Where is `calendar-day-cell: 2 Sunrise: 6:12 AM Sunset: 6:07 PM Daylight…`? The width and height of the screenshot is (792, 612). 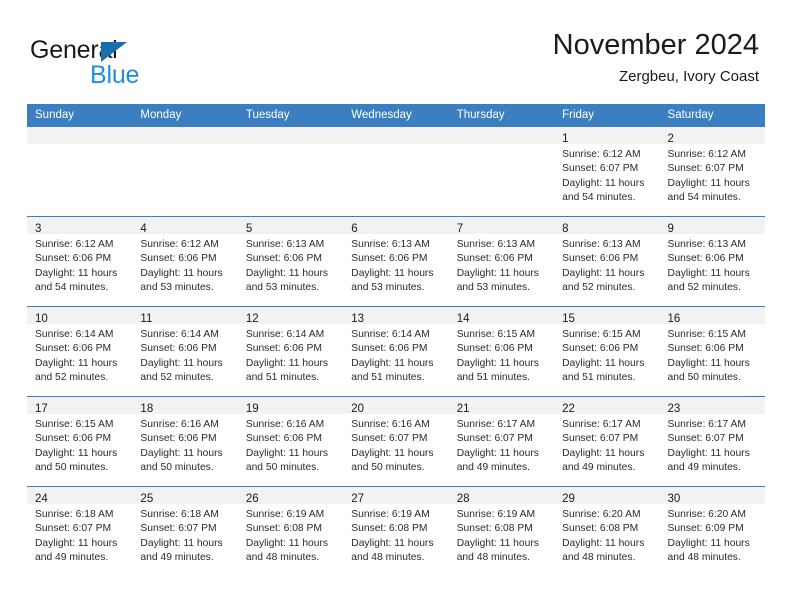 calendar-day-cell: 2 Sunrise: 6:12 AM Sunset: 6:07 PM Daylight… is located at coordinates (712, 171).